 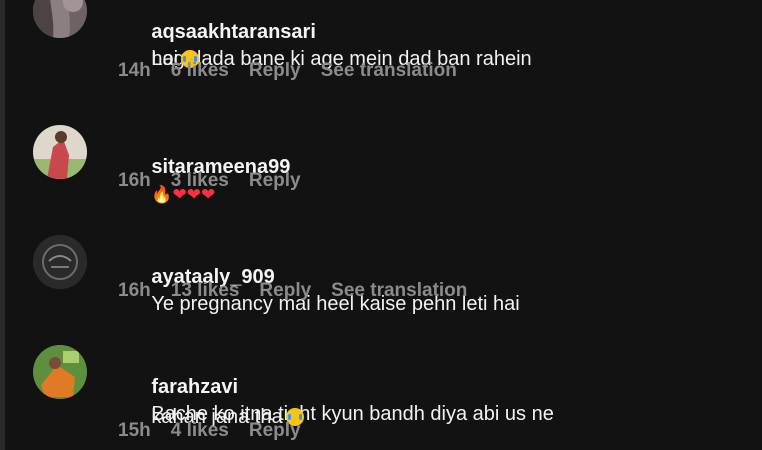 I want to click on likes-count: 13 likes, so click(x=205, y=291).